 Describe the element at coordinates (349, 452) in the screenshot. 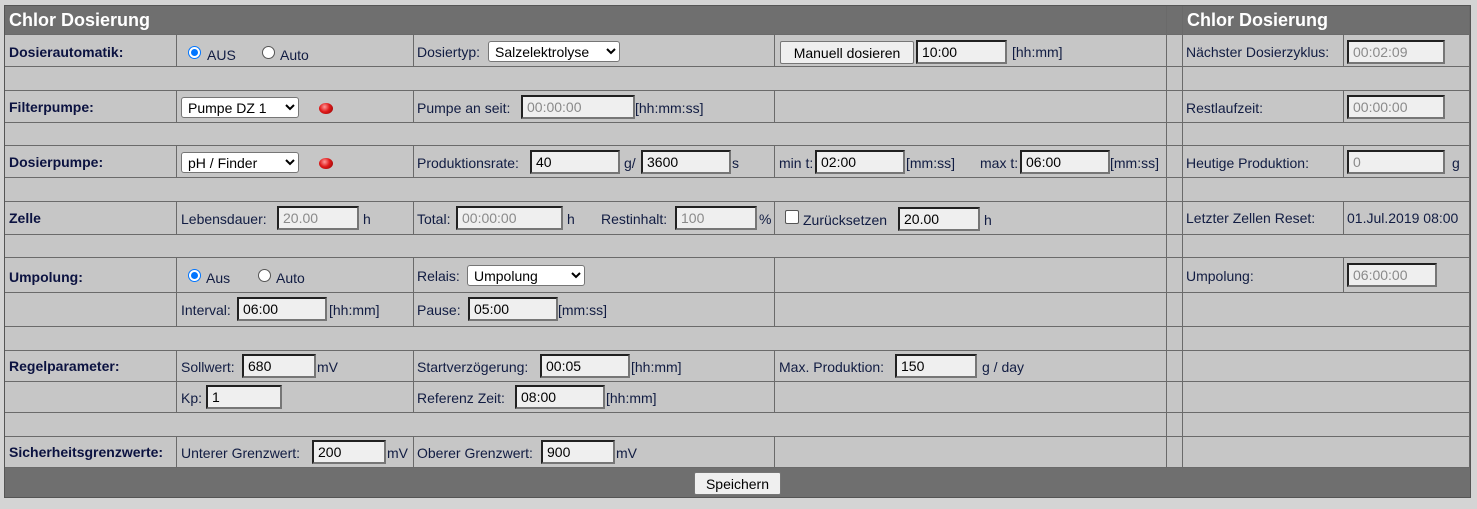

I see `unterer-grenzwert-input` at that location.